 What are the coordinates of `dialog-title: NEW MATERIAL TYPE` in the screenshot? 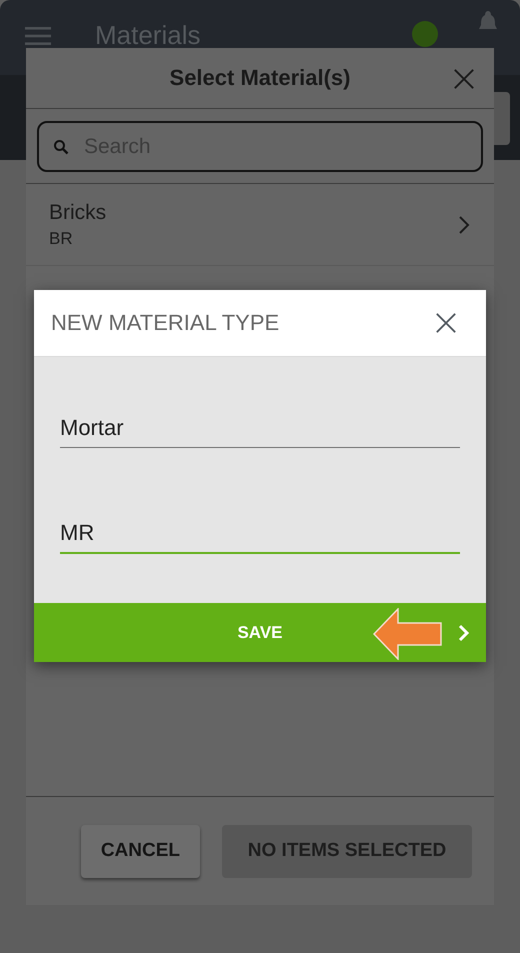 It's located at (165, 323).